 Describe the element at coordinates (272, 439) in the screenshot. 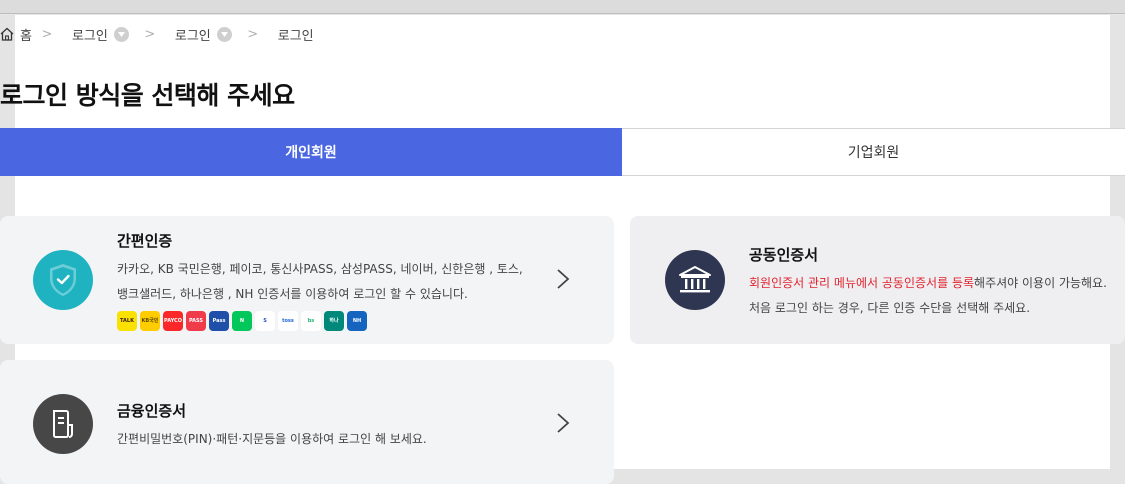

I see `fin-cert-desc: 간편비밀번호(PIN)·패턴·지문등을 이용하여 로그인 해 보세요.` at that location.